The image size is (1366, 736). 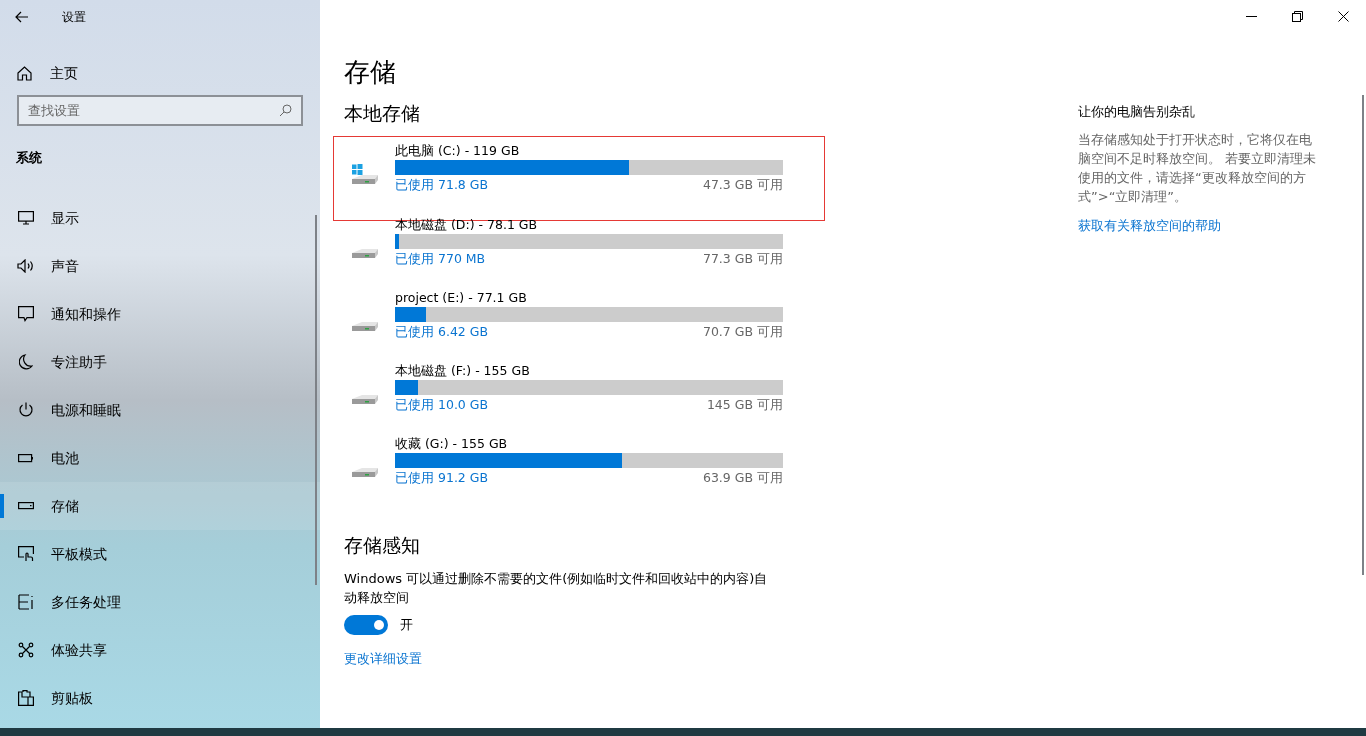 What do you see at coordinates (579, 318) in the screenshot?
I see `drive-item: project (E:) - 77.1 GB 已使用 6.42 GB 70.7 GB 可用` at bounding box center [579, 318].